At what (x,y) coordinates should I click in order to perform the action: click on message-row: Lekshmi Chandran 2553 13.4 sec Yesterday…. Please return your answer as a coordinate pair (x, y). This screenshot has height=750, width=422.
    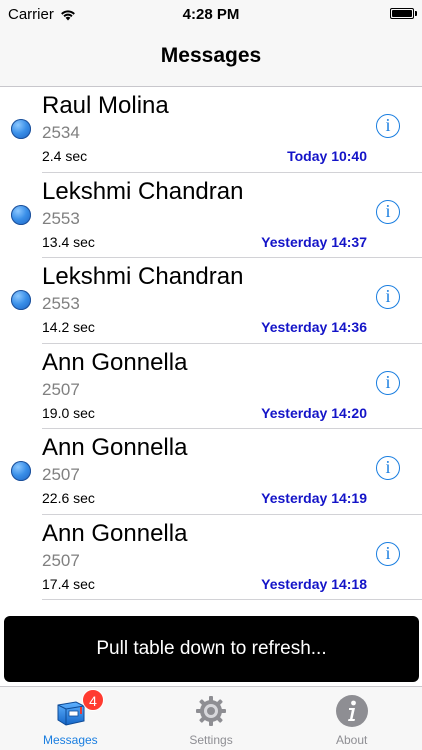
    Looking at the image, I should click on (211, 216).